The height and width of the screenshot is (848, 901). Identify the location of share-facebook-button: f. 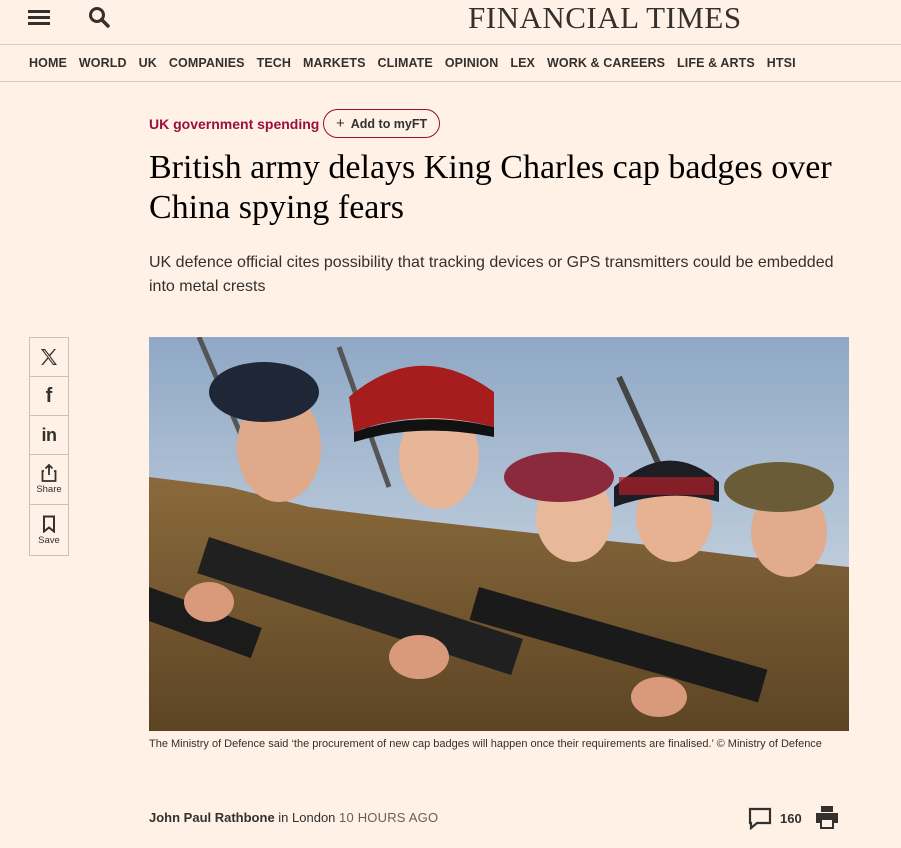
(49, 396).